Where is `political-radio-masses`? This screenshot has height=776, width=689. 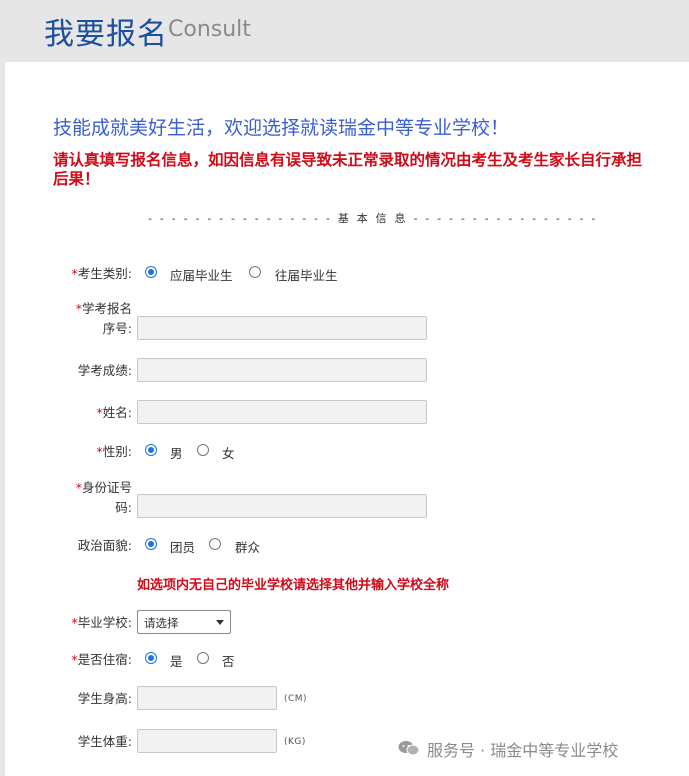 political-radio-masses is located at coordinates (215, 544).